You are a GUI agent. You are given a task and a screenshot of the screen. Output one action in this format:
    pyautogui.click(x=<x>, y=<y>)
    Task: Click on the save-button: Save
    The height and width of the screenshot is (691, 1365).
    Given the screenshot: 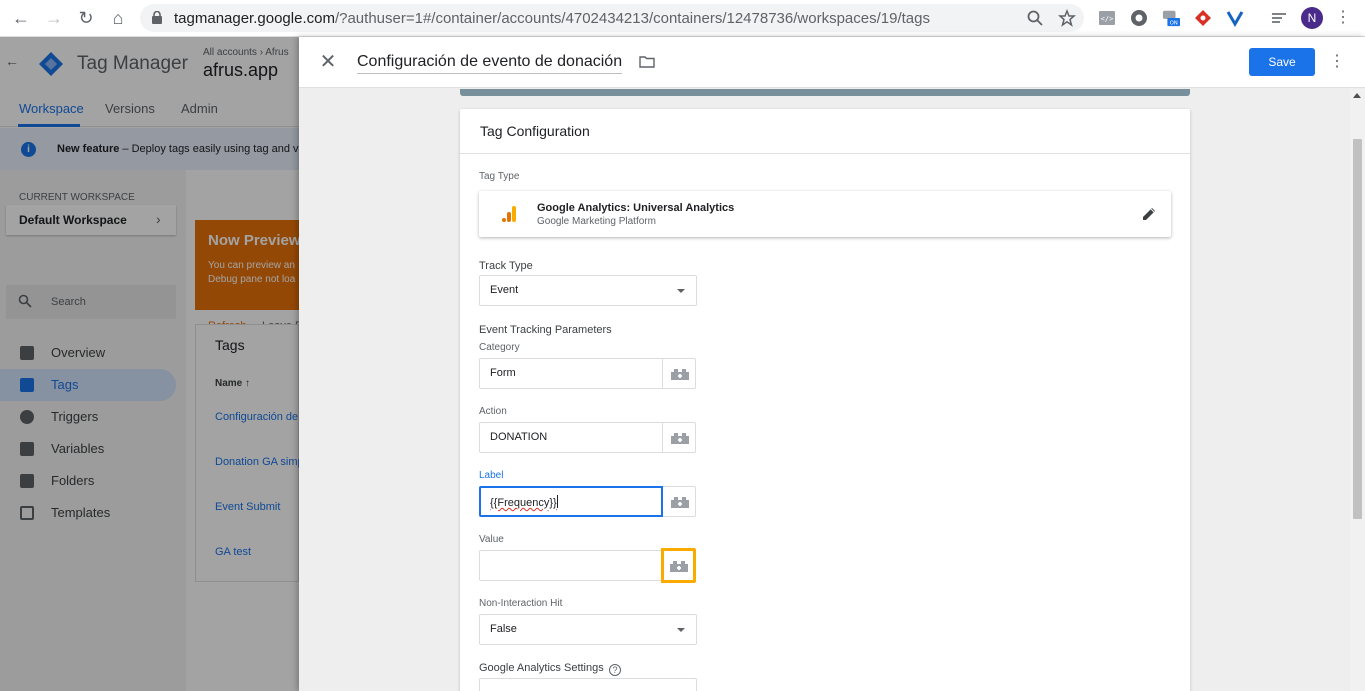 What is the action you would take?
    pyautogui.click(x=1282, y=62)
    